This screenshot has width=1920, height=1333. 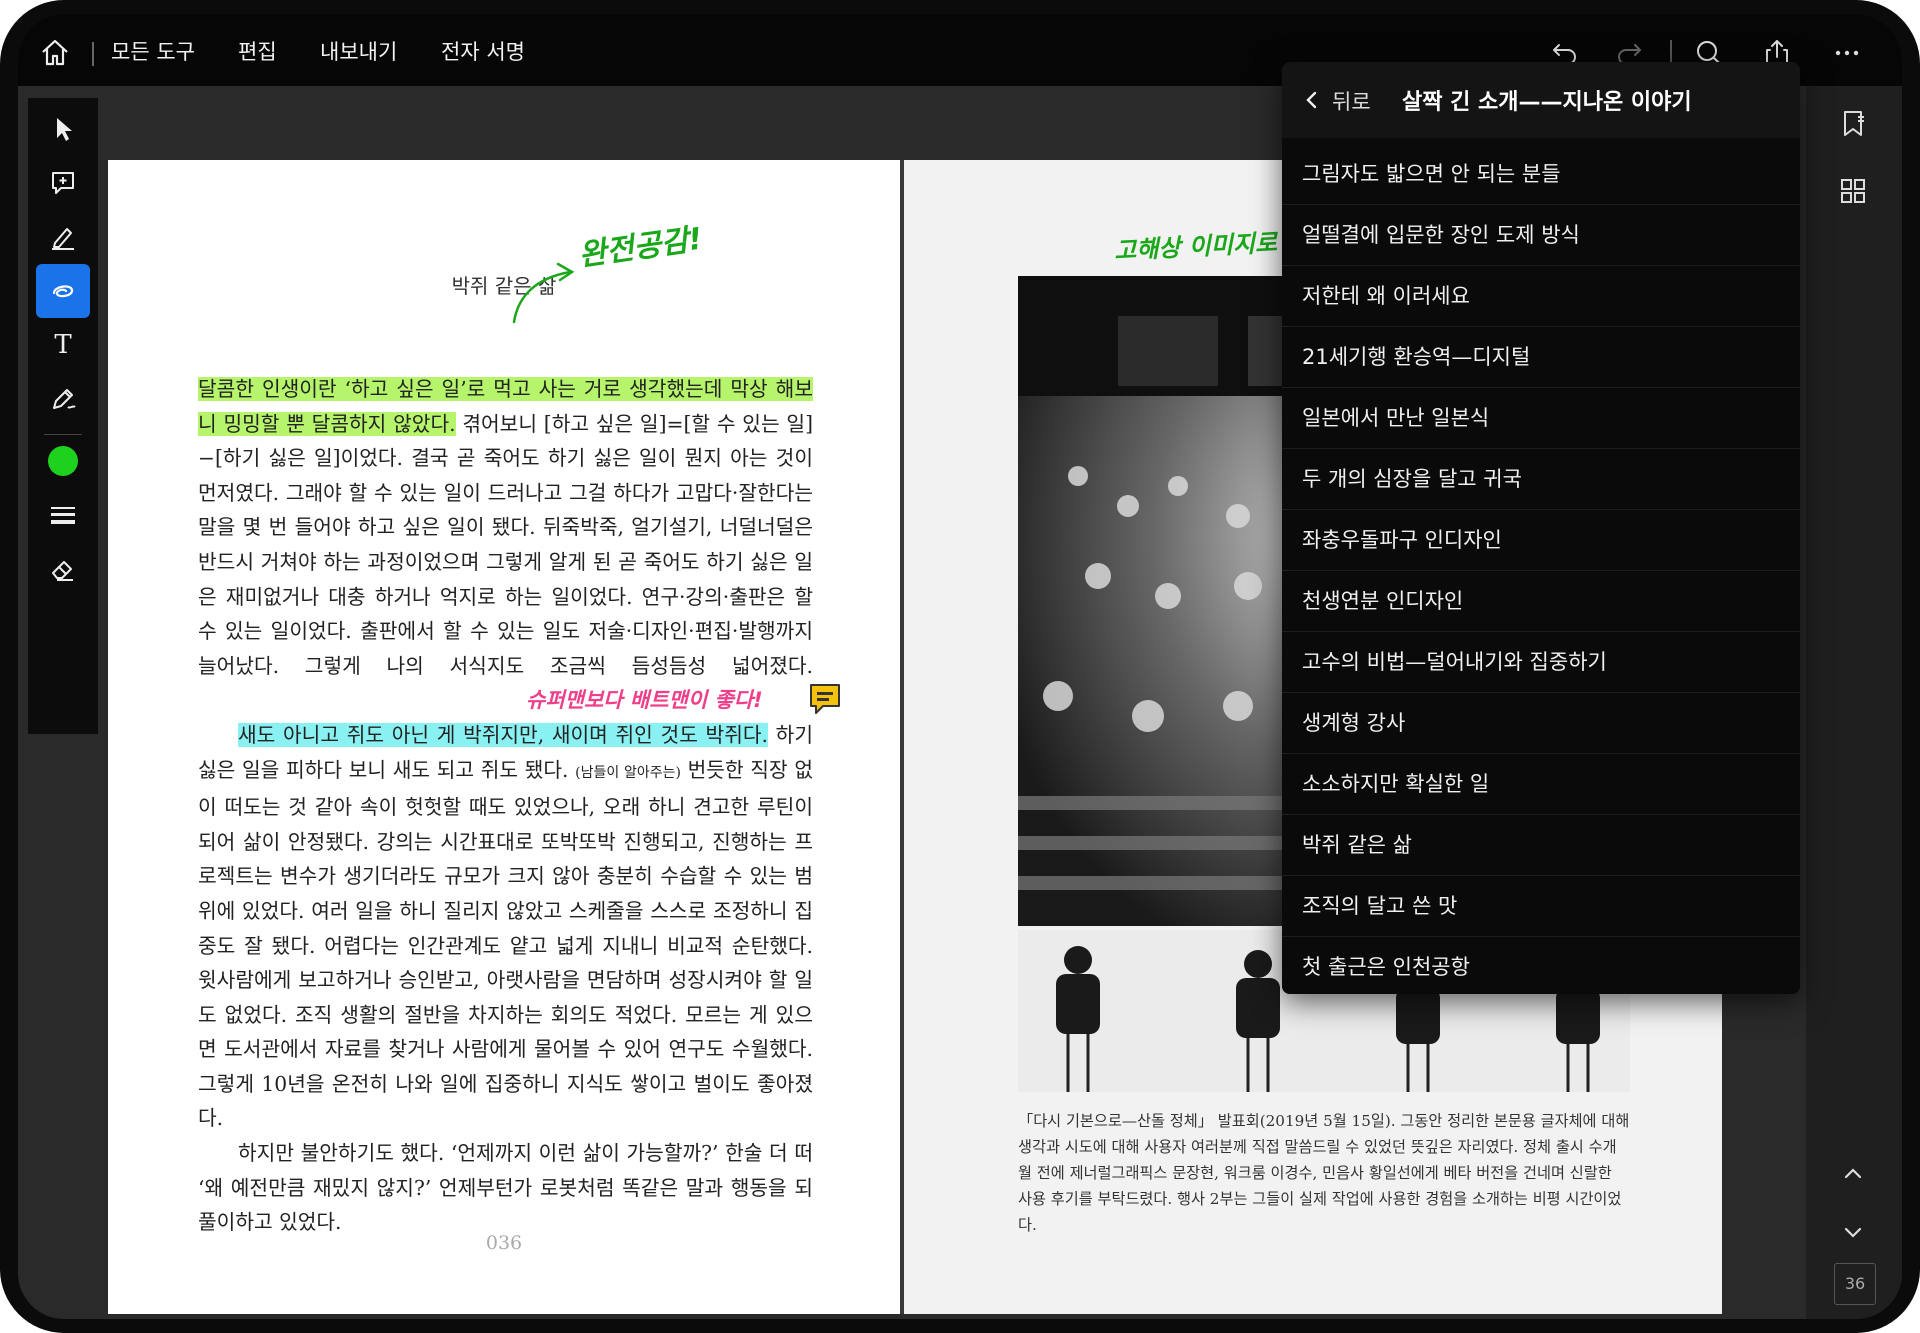 I want to click on menu-all-tools: 모든 도구, so click(x=153, y=51).